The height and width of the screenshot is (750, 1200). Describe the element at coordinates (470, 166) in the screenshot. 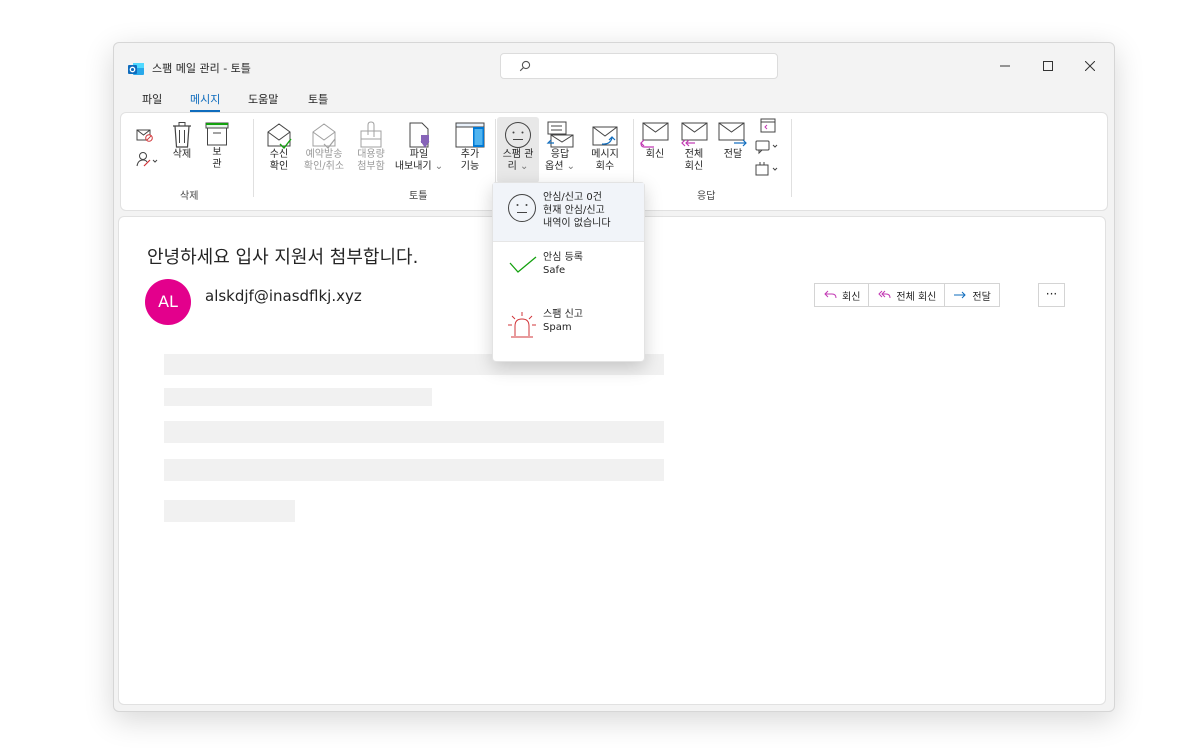

I see `addins-label-2: 기능` at that location.